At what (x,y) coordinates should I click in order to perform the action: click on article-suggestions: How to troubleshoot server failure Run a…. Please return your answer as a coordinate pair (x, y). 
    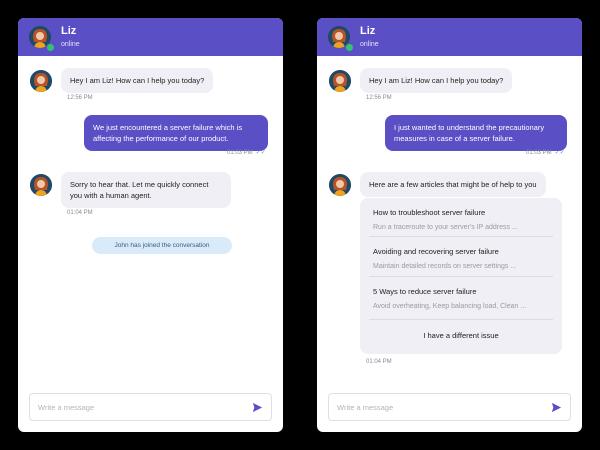
    Looking at the image, I should click on (461, 276).